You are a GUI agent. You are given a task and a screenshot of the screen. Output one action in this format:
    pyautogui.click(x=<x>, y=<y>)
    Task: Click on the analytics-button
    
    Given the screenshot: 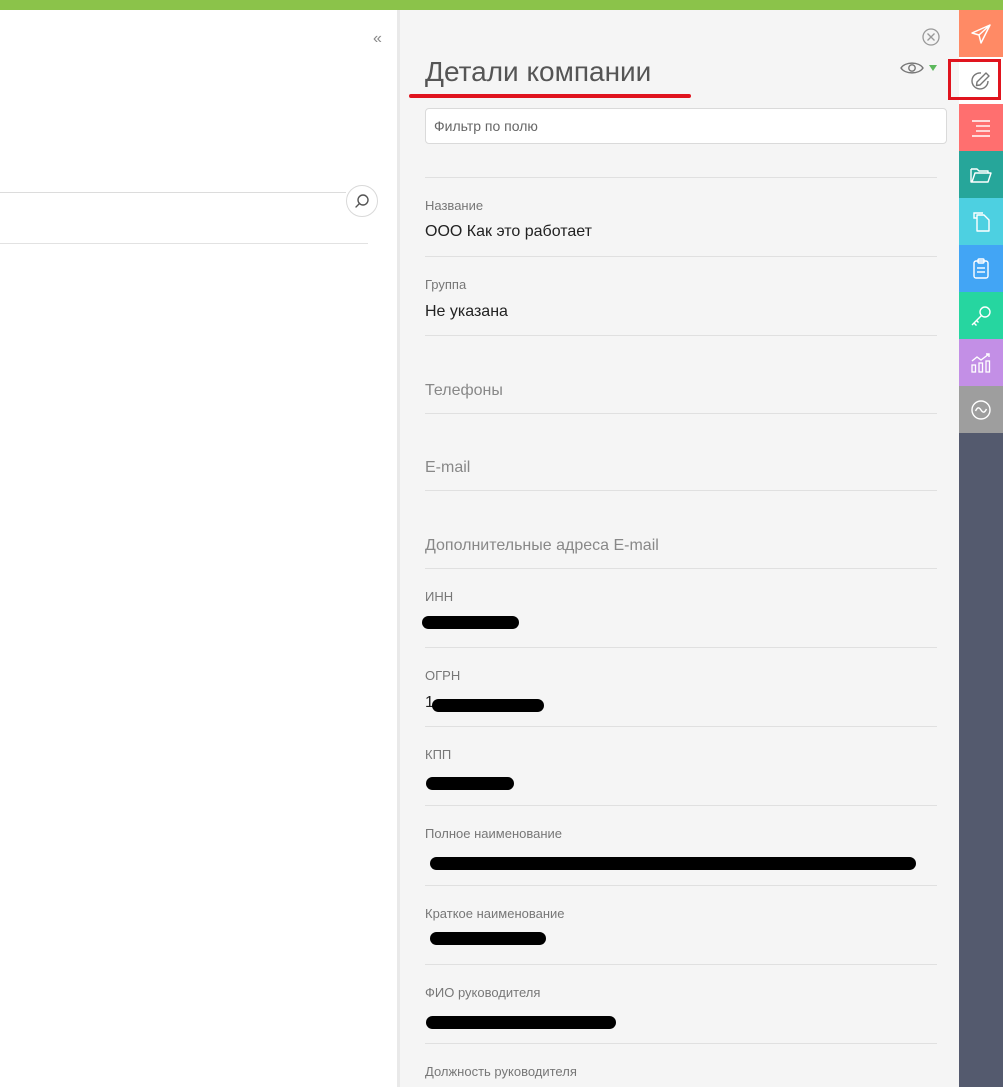 What is the action you would take?
    pyautogui.click(x=981, y=362)
    